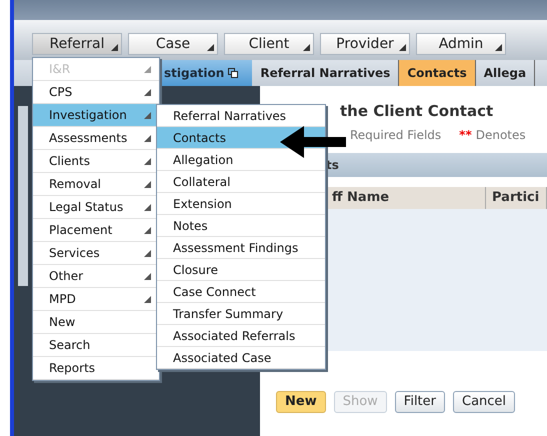 This screenshot has height=436, width=547. Describe the element at coordinates (241, 292) in the screenshot. I see `submenu-item: Case Connect` at that location.